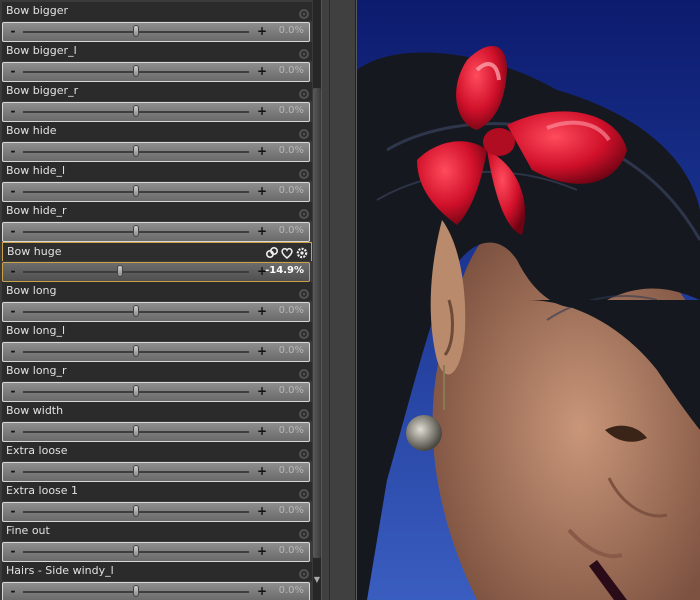 Image resolution: width=700 pixels, height=600 pixels. I want to click on slider-row: Extra loose 1 - +0.0%, so click(158, 502).